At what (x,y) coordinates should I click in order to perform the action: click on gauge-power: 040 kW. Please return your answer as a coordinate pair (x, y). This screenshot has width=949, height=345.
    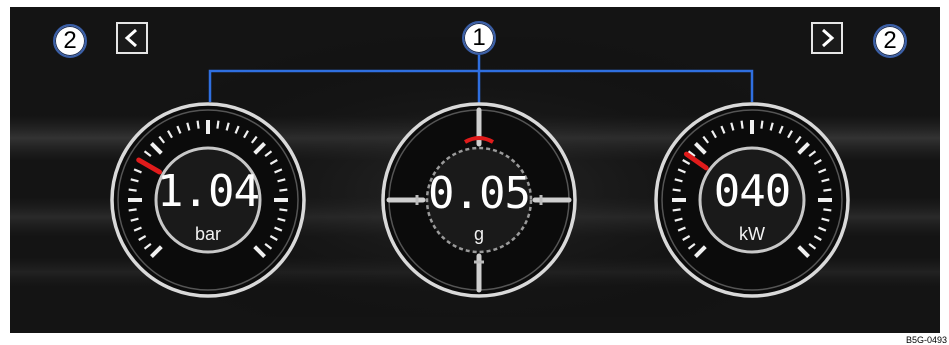
    Looking at the image, I should click on (752, 200).